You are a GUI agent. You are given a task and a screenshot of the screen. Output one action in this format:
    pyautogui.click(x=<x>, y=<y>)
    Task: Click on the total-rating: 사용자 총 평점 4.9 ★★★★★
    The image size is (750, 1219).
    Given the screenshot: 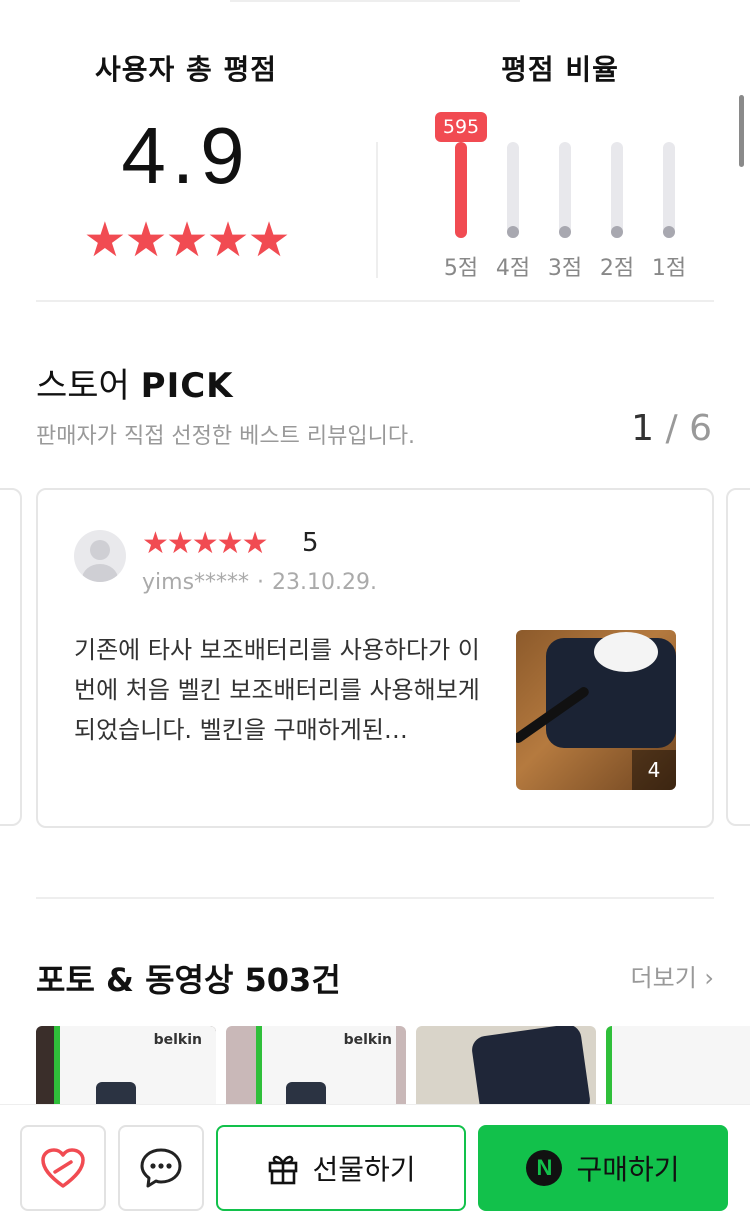 What is the action you would take?
    pyautogui.click(x=186, y=156)
    